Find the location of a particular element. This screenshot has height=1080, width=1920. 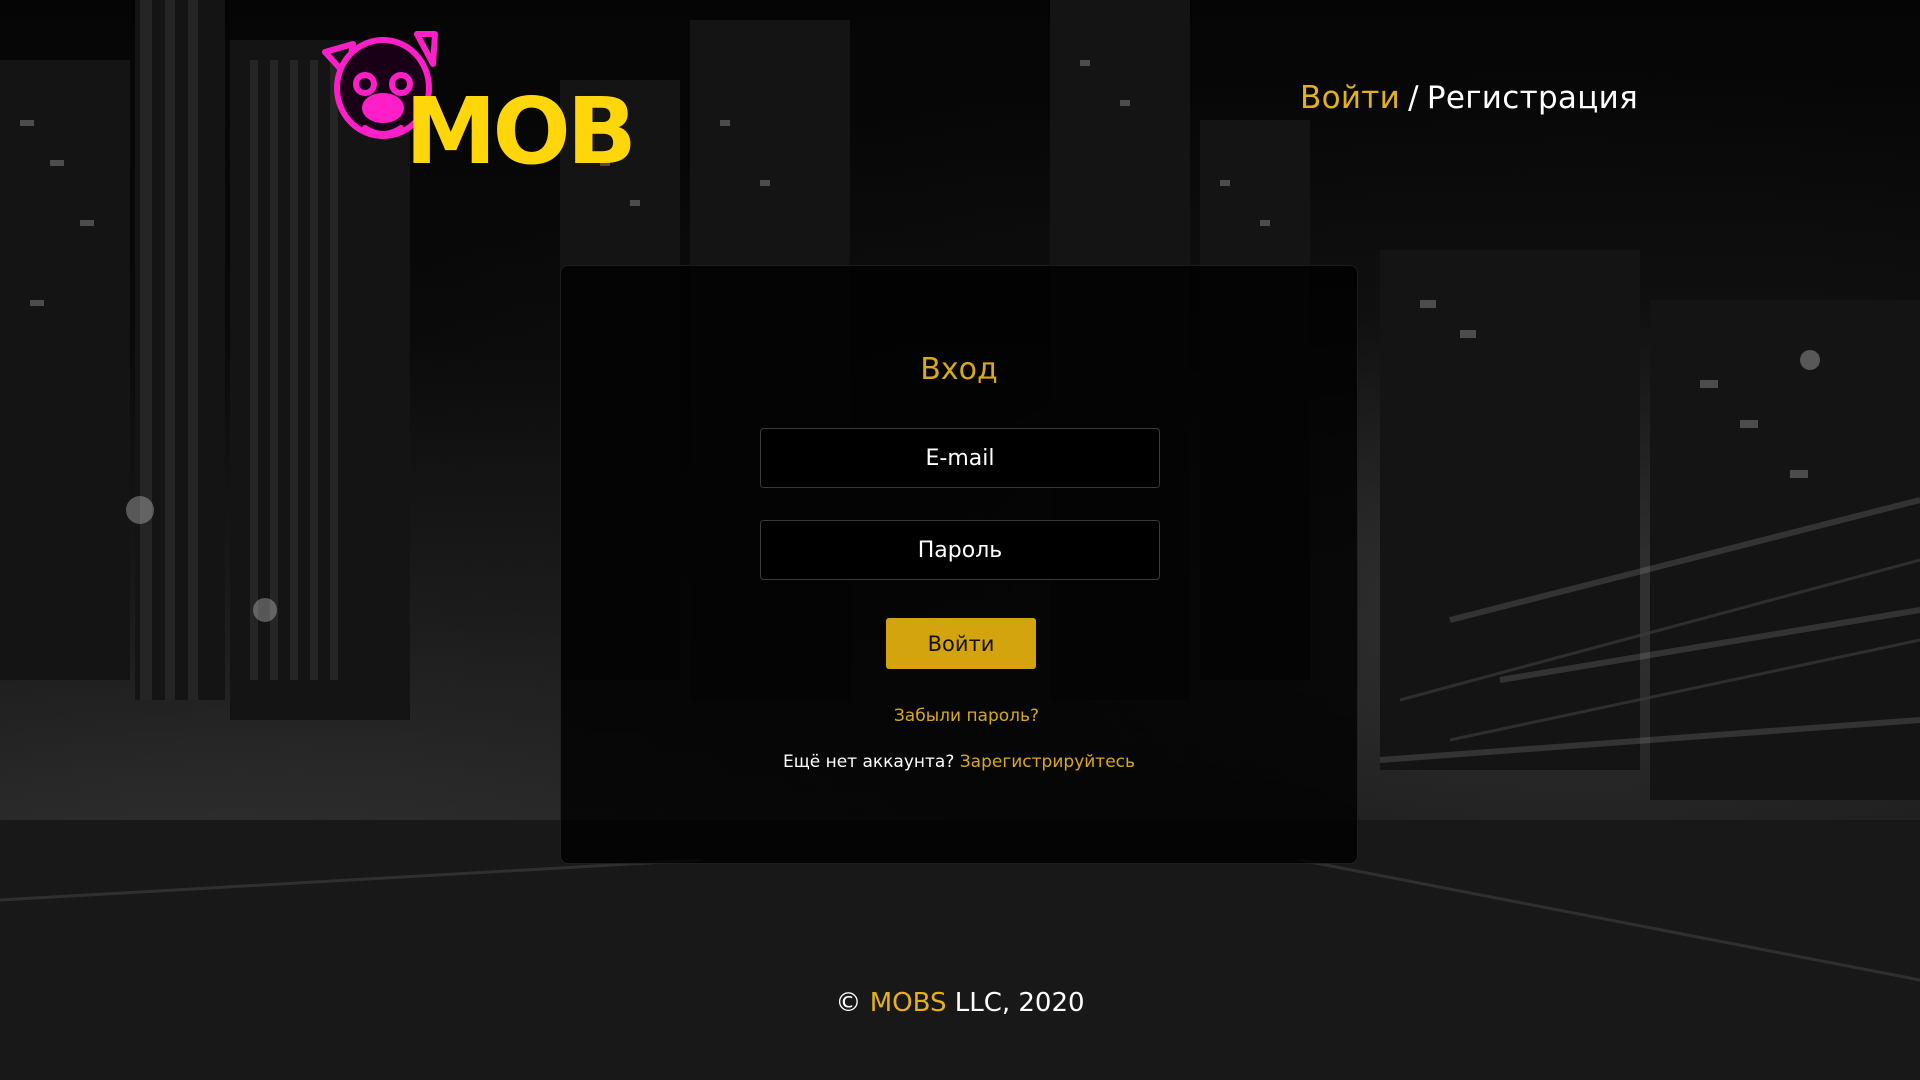

footer-brand: MOBS is located at coordinates (908, 1003).